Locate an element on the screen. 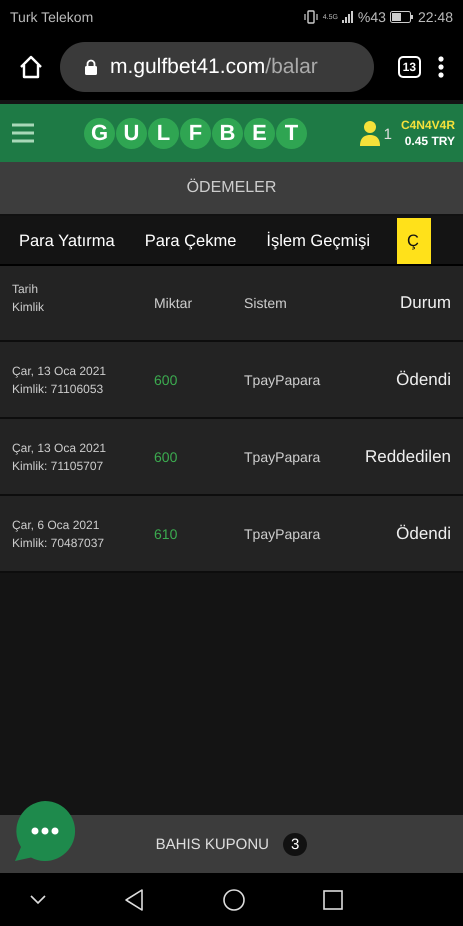  status-cell: Reddedilen is located at coordinates (407, 456).